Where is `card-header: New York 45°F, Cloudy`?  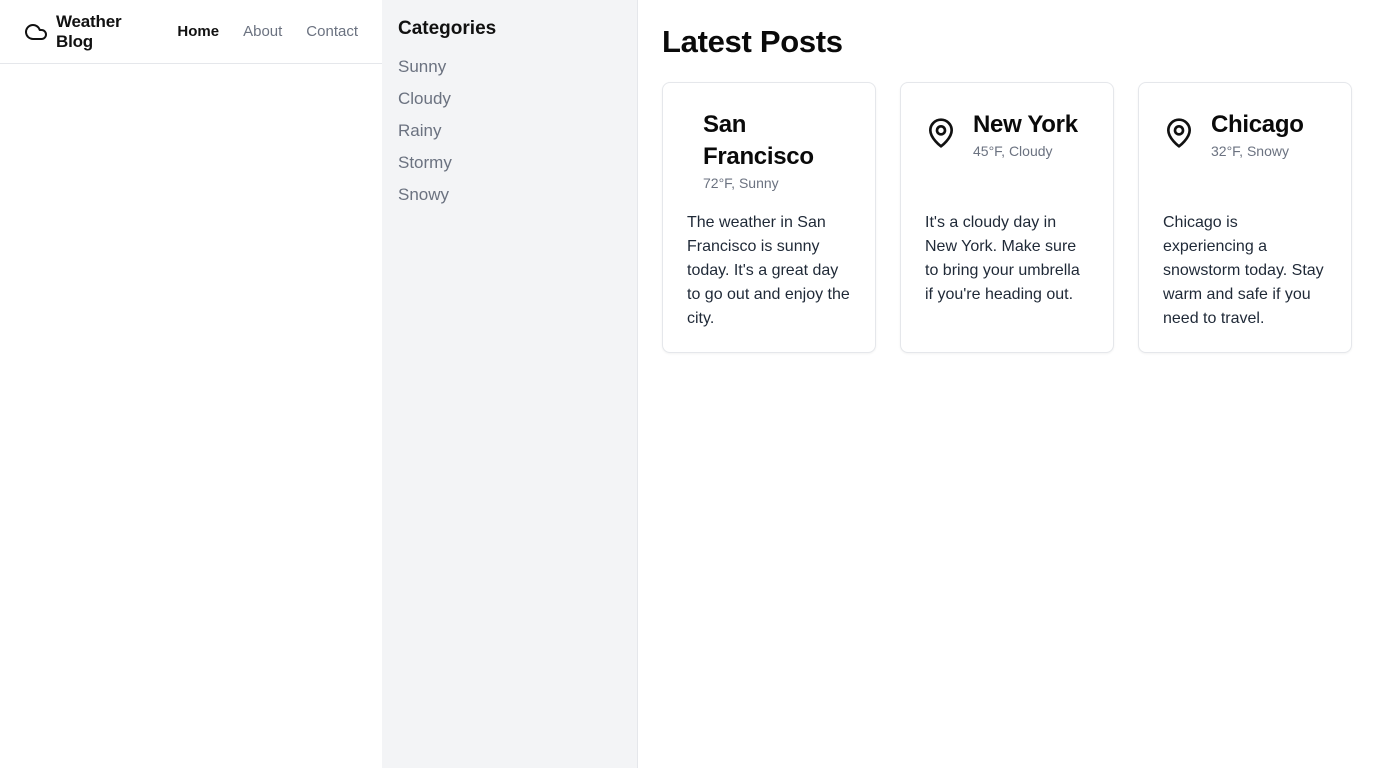
card-header: New York 45°F, Cloudy is located at coordinates (1007, 159).